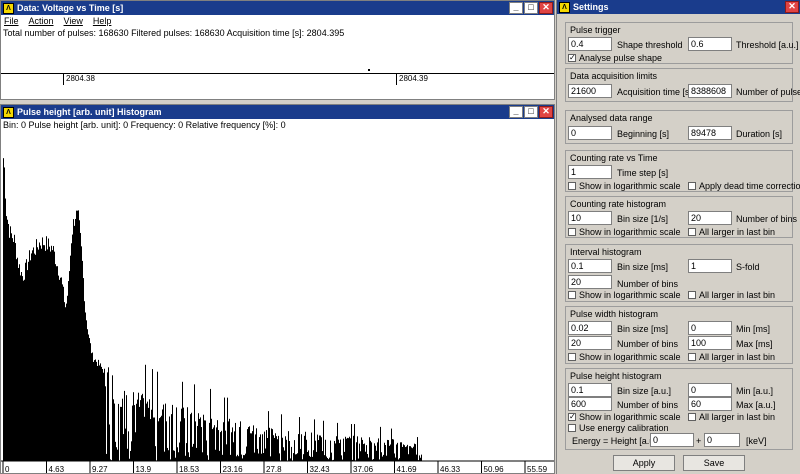 This screenshot has width=800, height=474. Describe the element at coordinates (277, 70) in the screenshot. I see `voltage-plot: 2804.38 2804.39` at that location.